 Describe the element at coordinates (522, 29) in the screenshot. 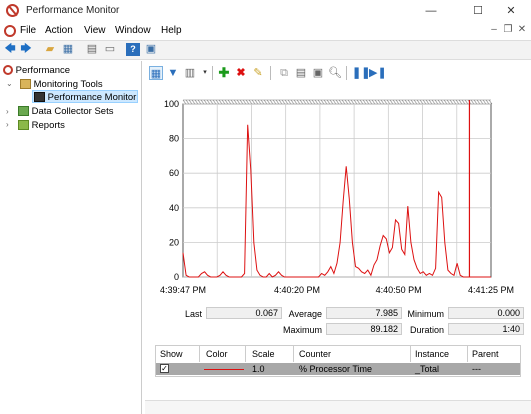

I see `mdi-close-icon: ✕` at that location.